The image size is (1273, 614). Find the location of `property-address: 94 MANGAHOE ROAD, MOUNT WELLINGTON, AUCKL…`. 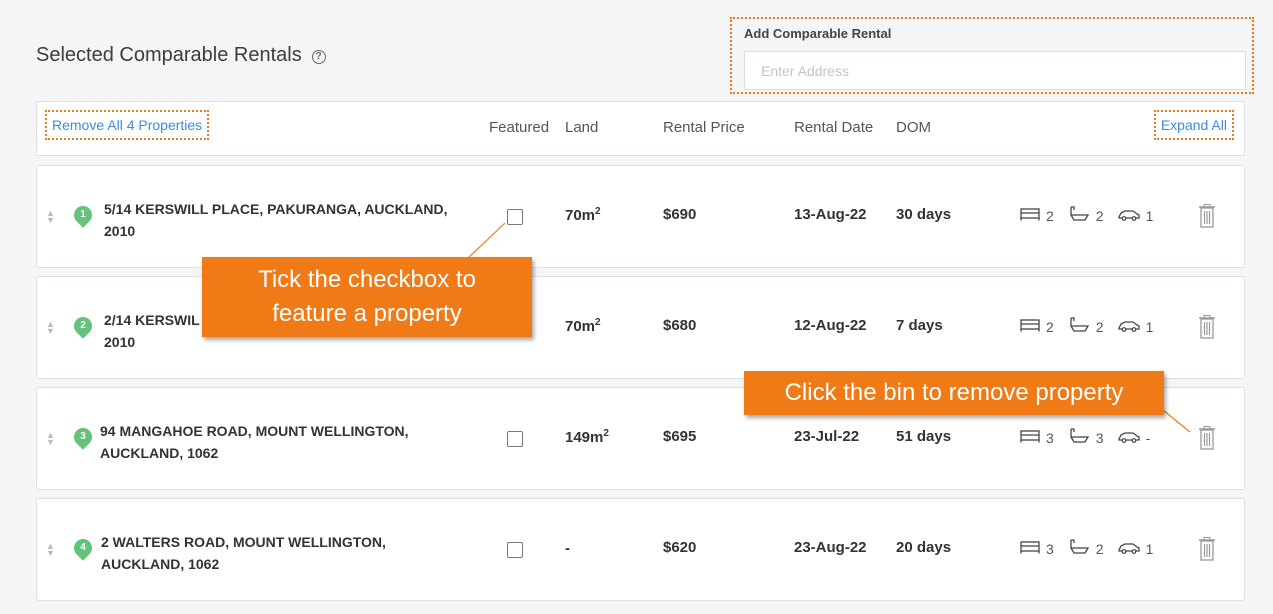

property-address: 94 MANGAHOE ROAD, MOUNT WELLINGTON, AUCKL… is located at coordinates (290, 442).